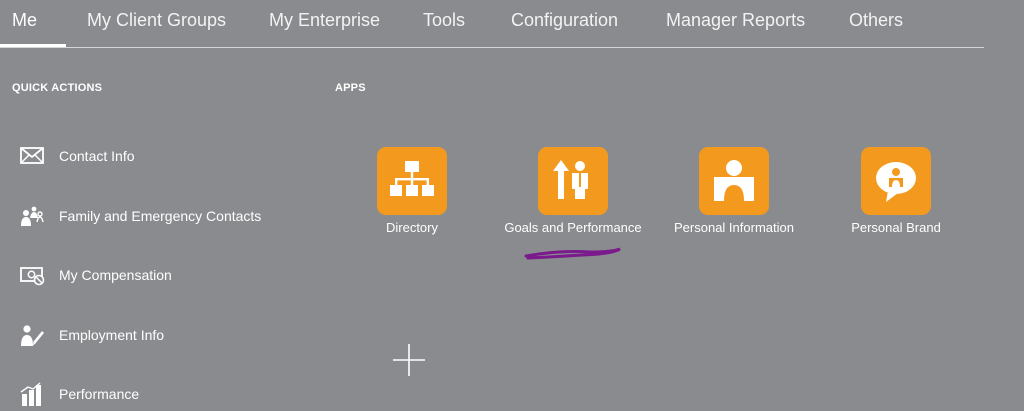 This screenshot has height=411, width=1024. I want to click on app-label: Personal Brand, so click(896, 227).